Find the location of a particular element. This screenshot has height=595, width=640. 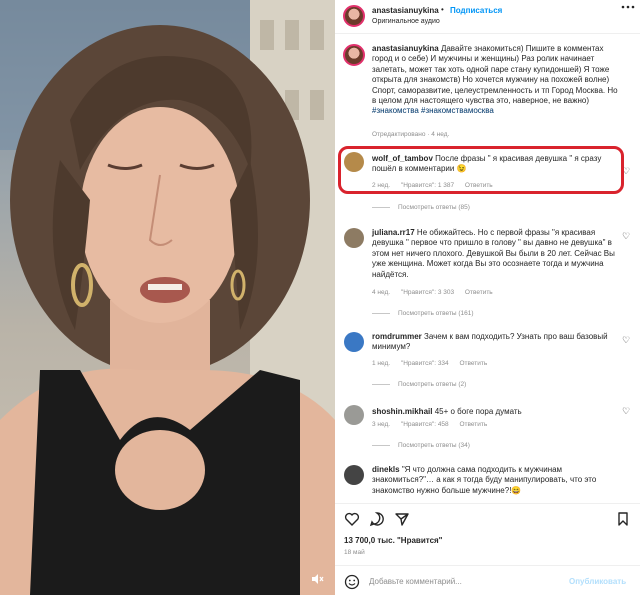

comment-button is located at coordinates (377, 519).